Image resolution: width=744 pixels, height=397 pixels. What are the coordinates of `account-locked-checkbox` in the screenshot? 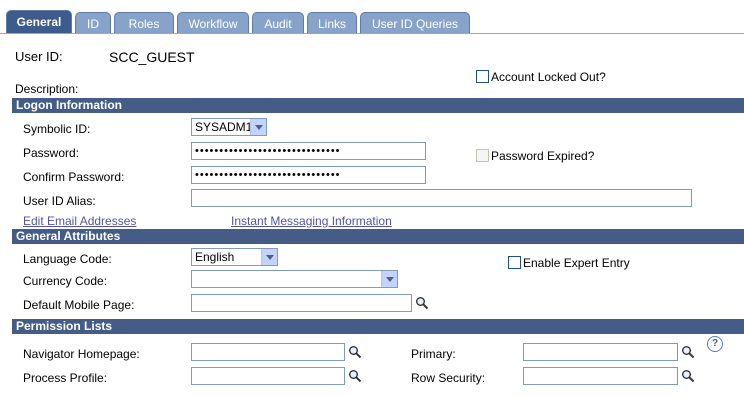 It's located at (482, 76).